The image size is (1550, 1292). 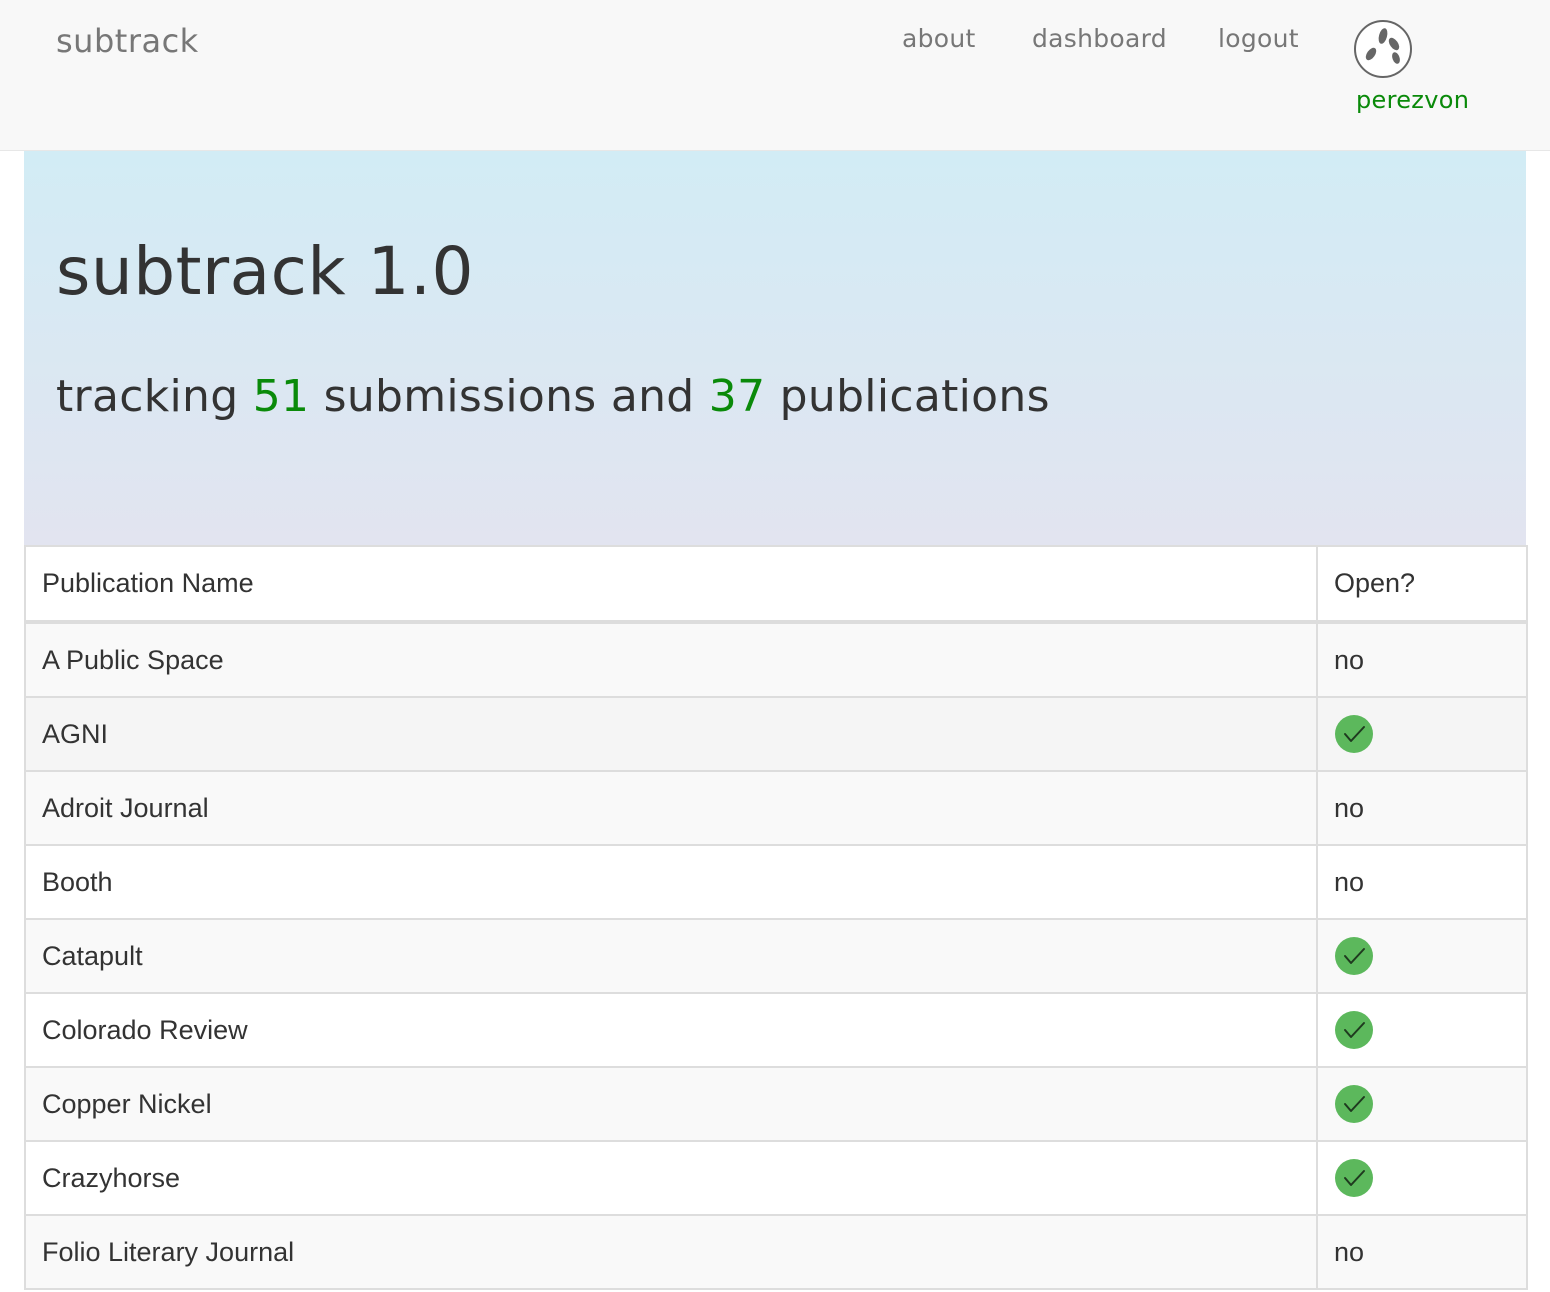 I want to click on publication-name-cell: A Public Space, so click(x=671, y=659).